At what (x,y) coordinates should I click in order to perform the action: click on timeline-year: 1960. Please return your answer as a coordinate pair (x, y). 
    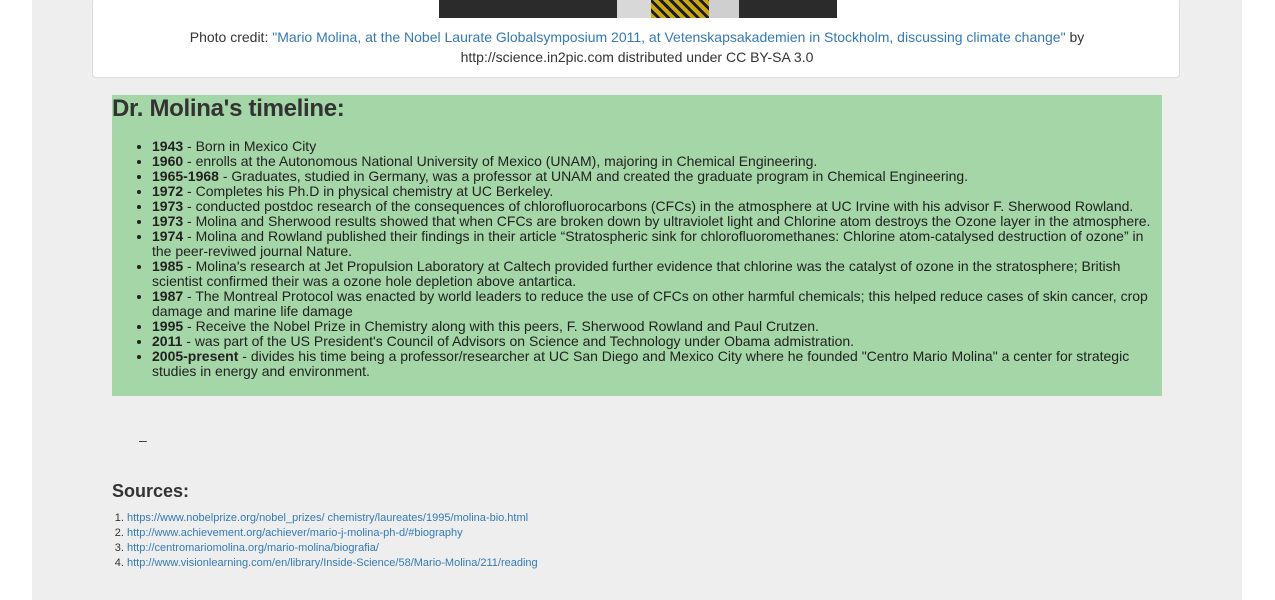
    Looking at the image, I should click on (168, 161).